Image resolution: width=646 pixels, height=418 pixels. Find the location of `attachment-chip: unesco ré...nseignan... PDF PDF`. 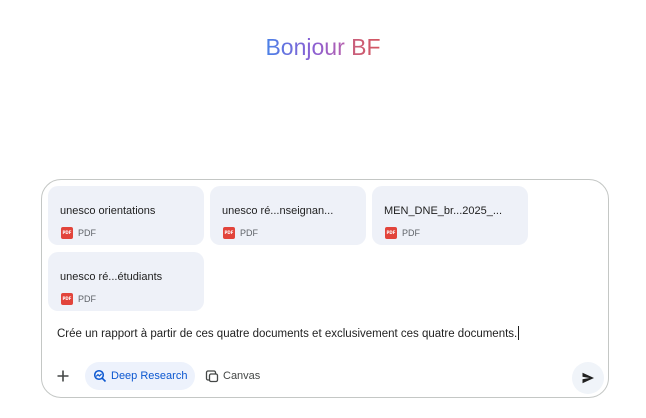

attachment-chip: unesco ré...nseignan... PDF PDF is located at coordinates (288, 215).